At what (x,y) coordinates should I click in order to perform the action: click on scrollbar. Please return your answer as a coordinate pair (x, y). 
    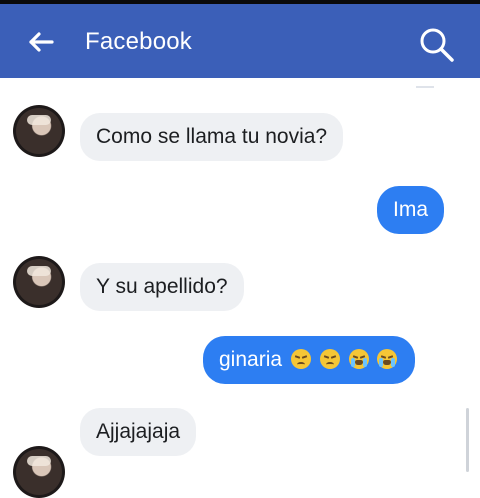
    Looking at the image, I should click on (467, 440).